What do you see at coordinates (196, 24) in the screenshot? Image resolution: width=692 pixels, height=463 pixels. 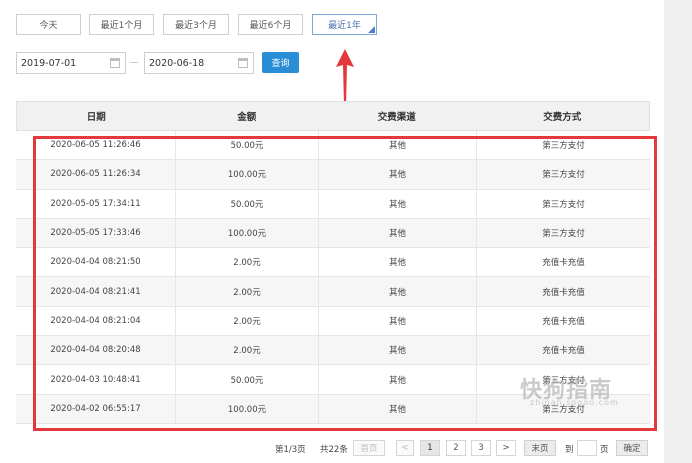 I see `range-3-months-button: 最近3个月` at bounding box center [196, 24].